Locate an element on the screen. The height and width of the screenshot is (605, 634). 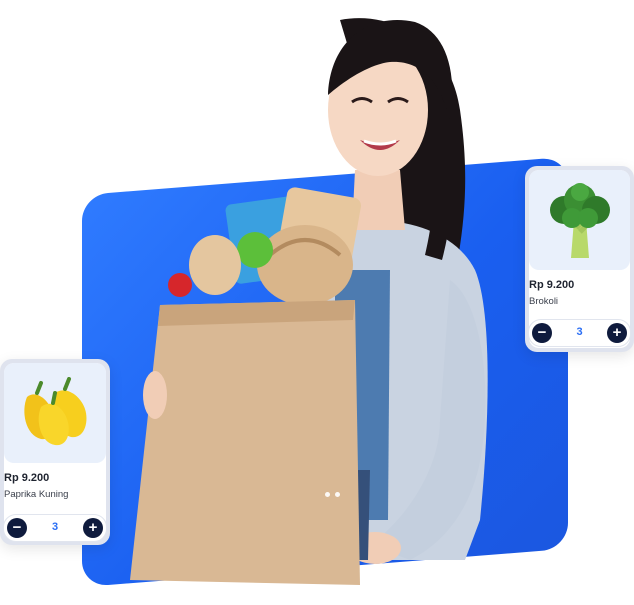
product-name: Paprika Kuning is located at coordinates (36, 494).